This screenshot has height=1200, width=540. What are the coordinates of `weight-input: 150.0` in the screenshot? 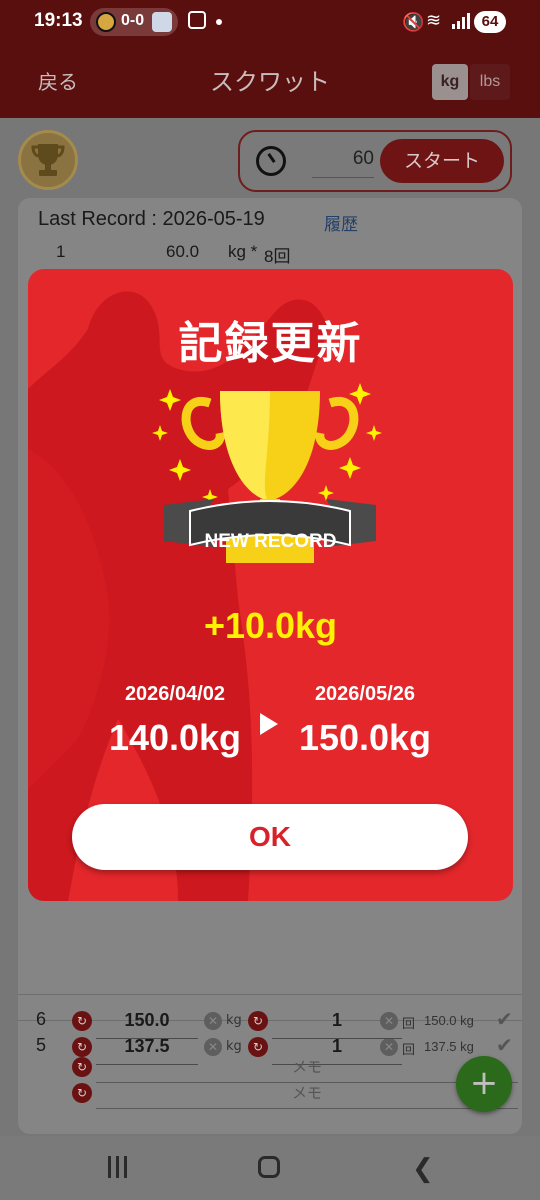 It's located at (147, 1022).